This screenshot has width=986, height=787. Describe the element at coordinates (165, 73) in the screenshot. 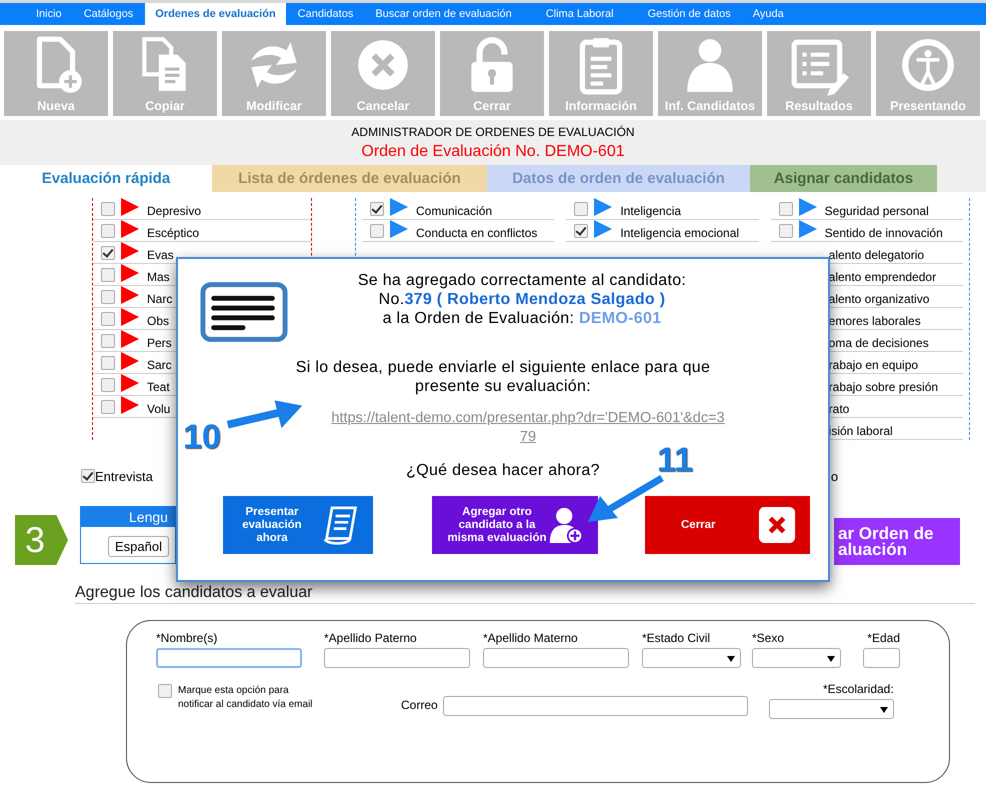

I see `toolbar-button: Copiar` at that location.